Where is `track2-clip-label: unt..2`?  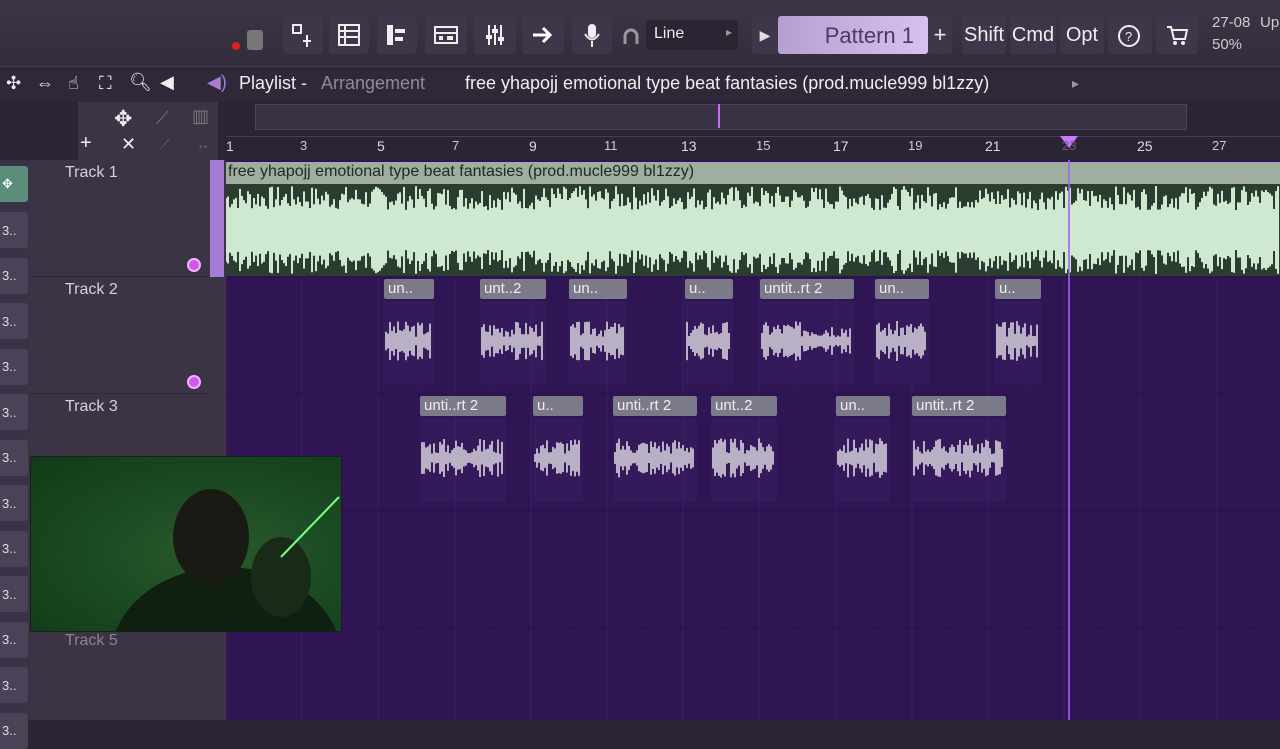 track2-clip-label: unt..2 is located at coordinates (513, 289).